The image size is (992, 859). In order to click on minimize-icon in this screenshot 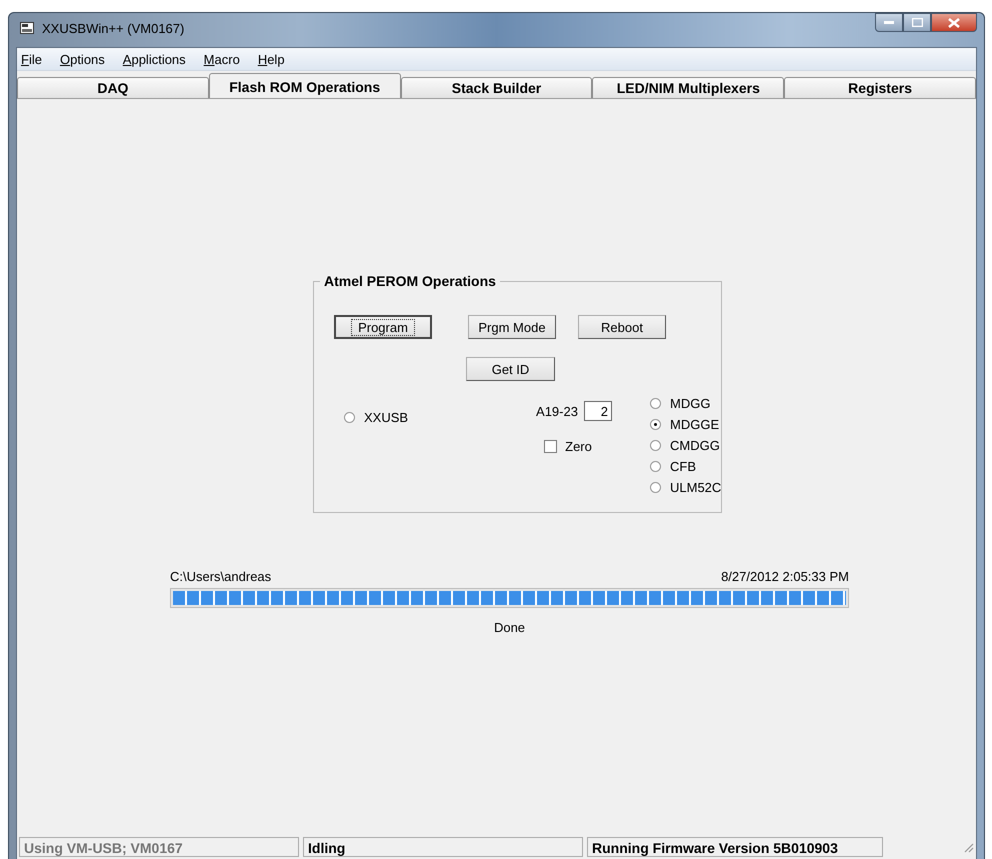, I will do `click(889, 22)`.